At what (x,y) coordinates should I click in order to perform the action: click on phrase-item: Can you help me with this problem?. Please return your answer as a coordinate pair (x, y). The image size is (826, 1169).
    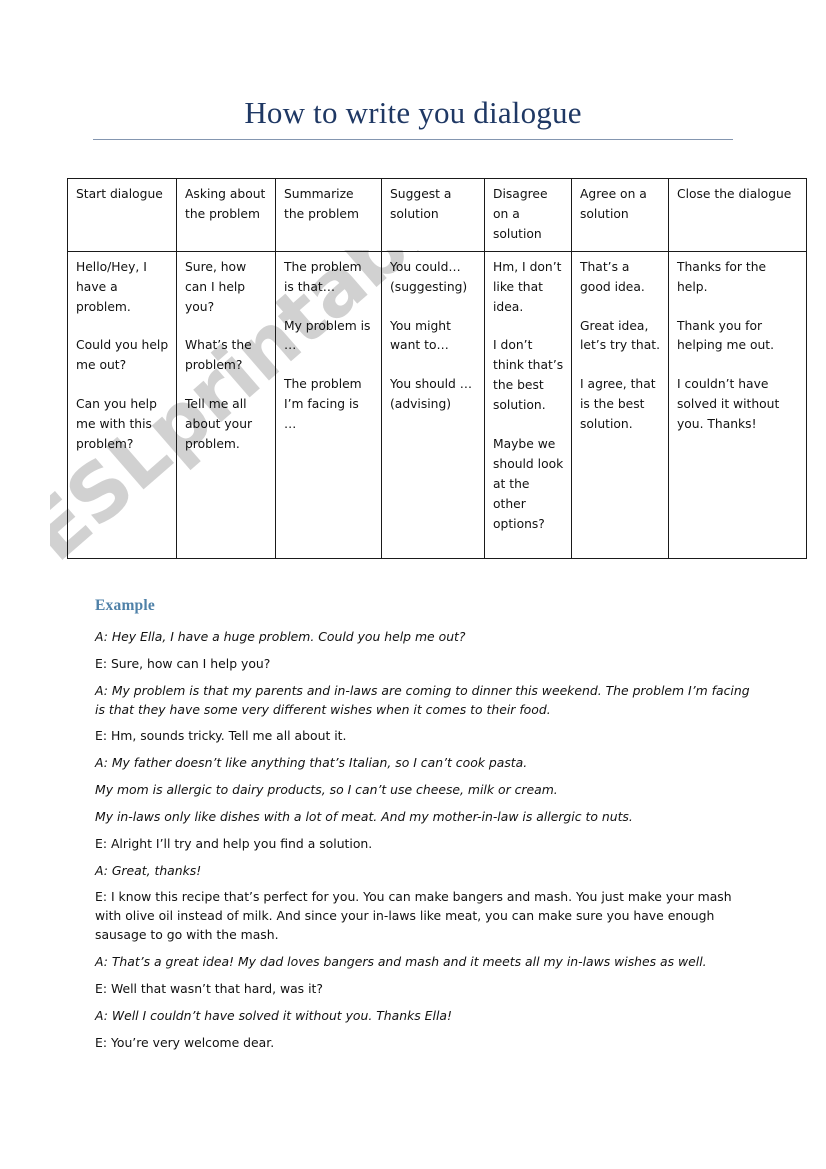
    Looking at the image, I should click on (116, 424).